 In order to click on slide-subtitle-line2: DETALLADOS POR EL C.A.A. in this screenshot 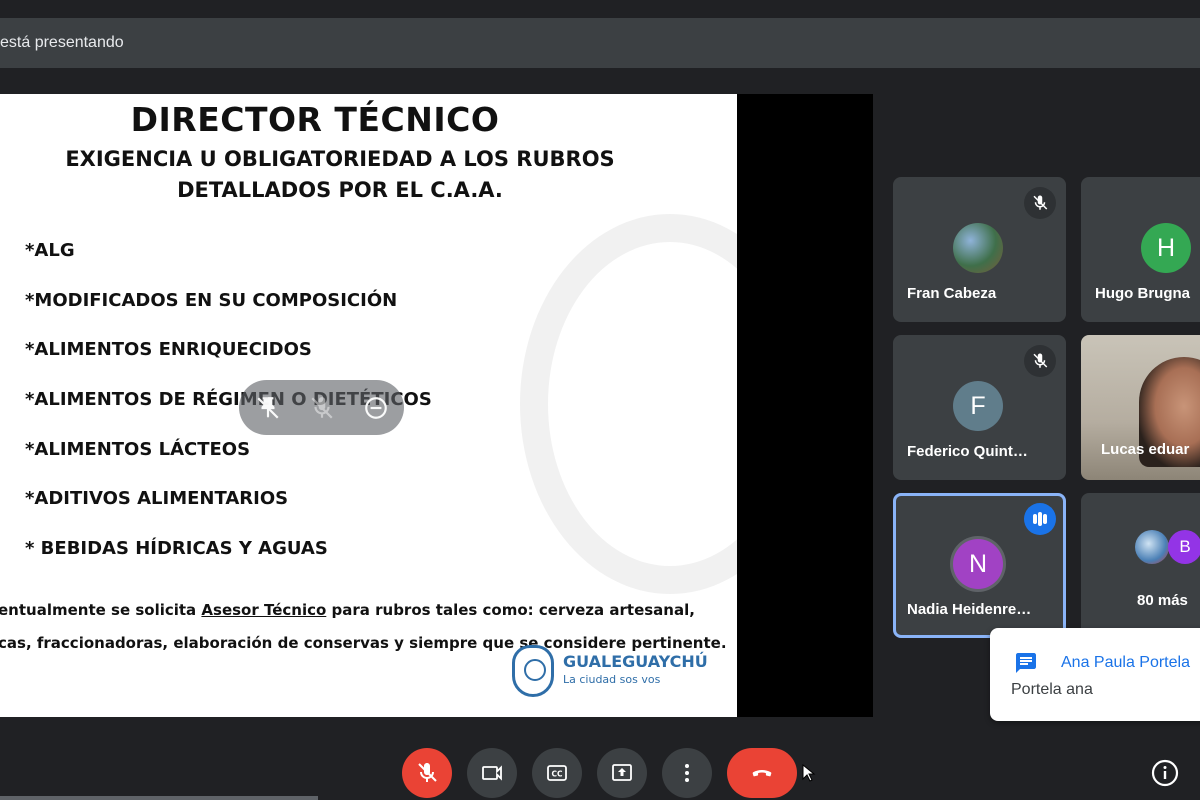, I will do `click(340, 190)`.